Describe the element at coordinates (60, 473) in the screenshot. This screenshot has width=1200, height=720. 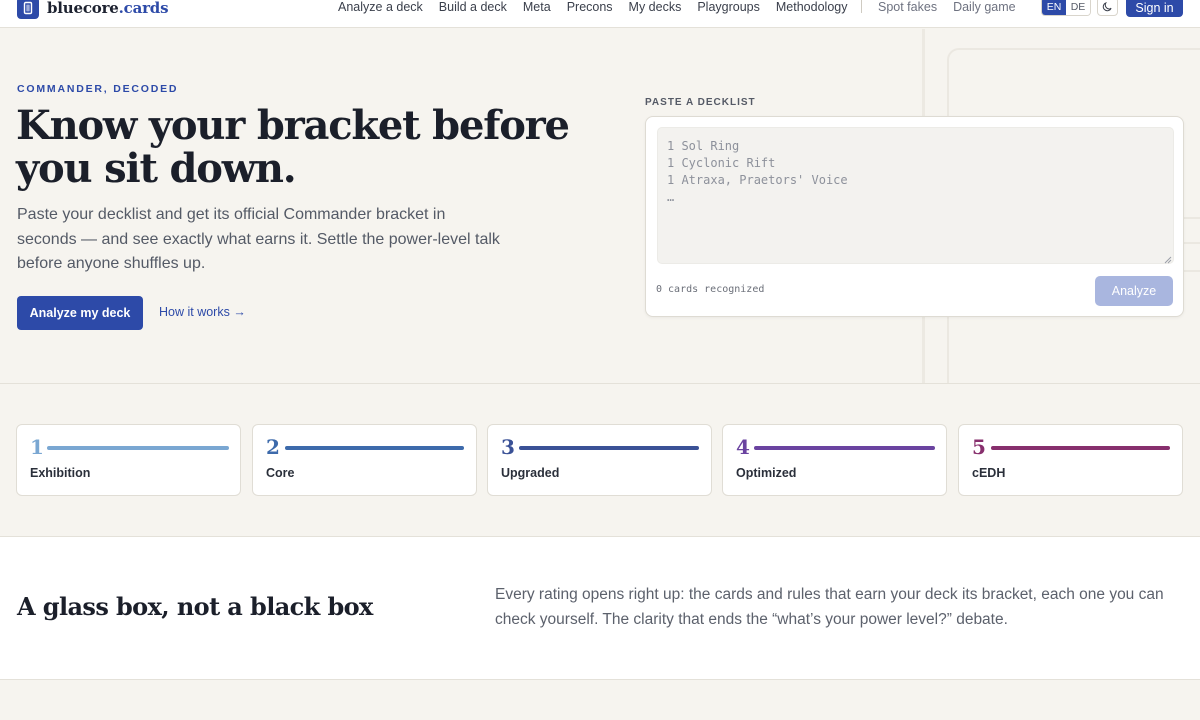
I see `bracket-label: Exhibition` at that location.